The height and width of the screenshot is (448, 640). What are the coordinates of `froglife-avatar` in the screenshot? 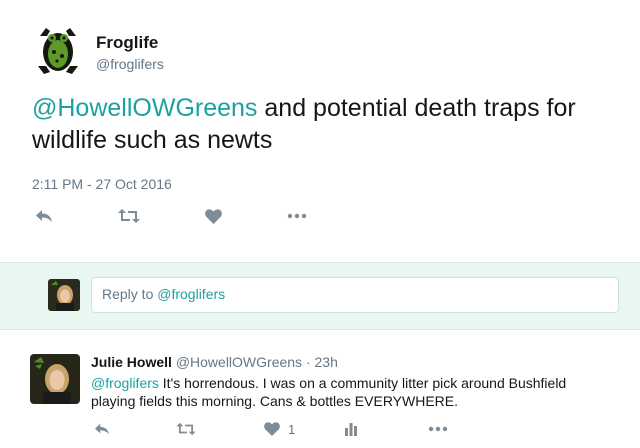 It's located at (58, 50).